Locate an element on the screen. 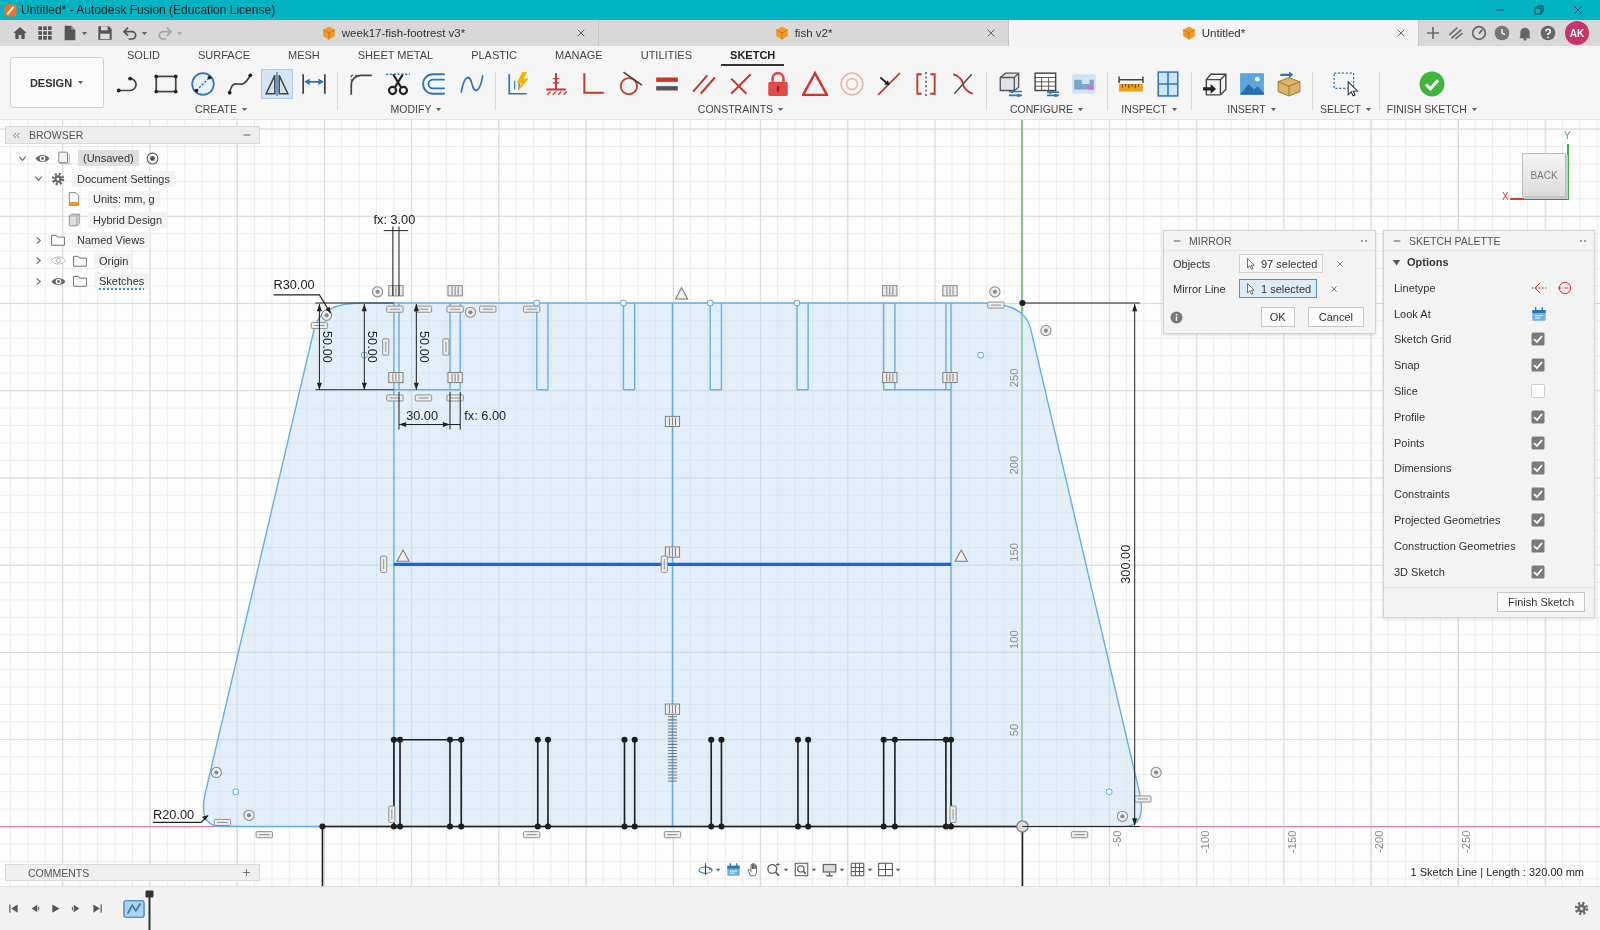 This screenshot has height=930, width=1600. field-label: Mirror Line is located at coordinates (1200, 288).